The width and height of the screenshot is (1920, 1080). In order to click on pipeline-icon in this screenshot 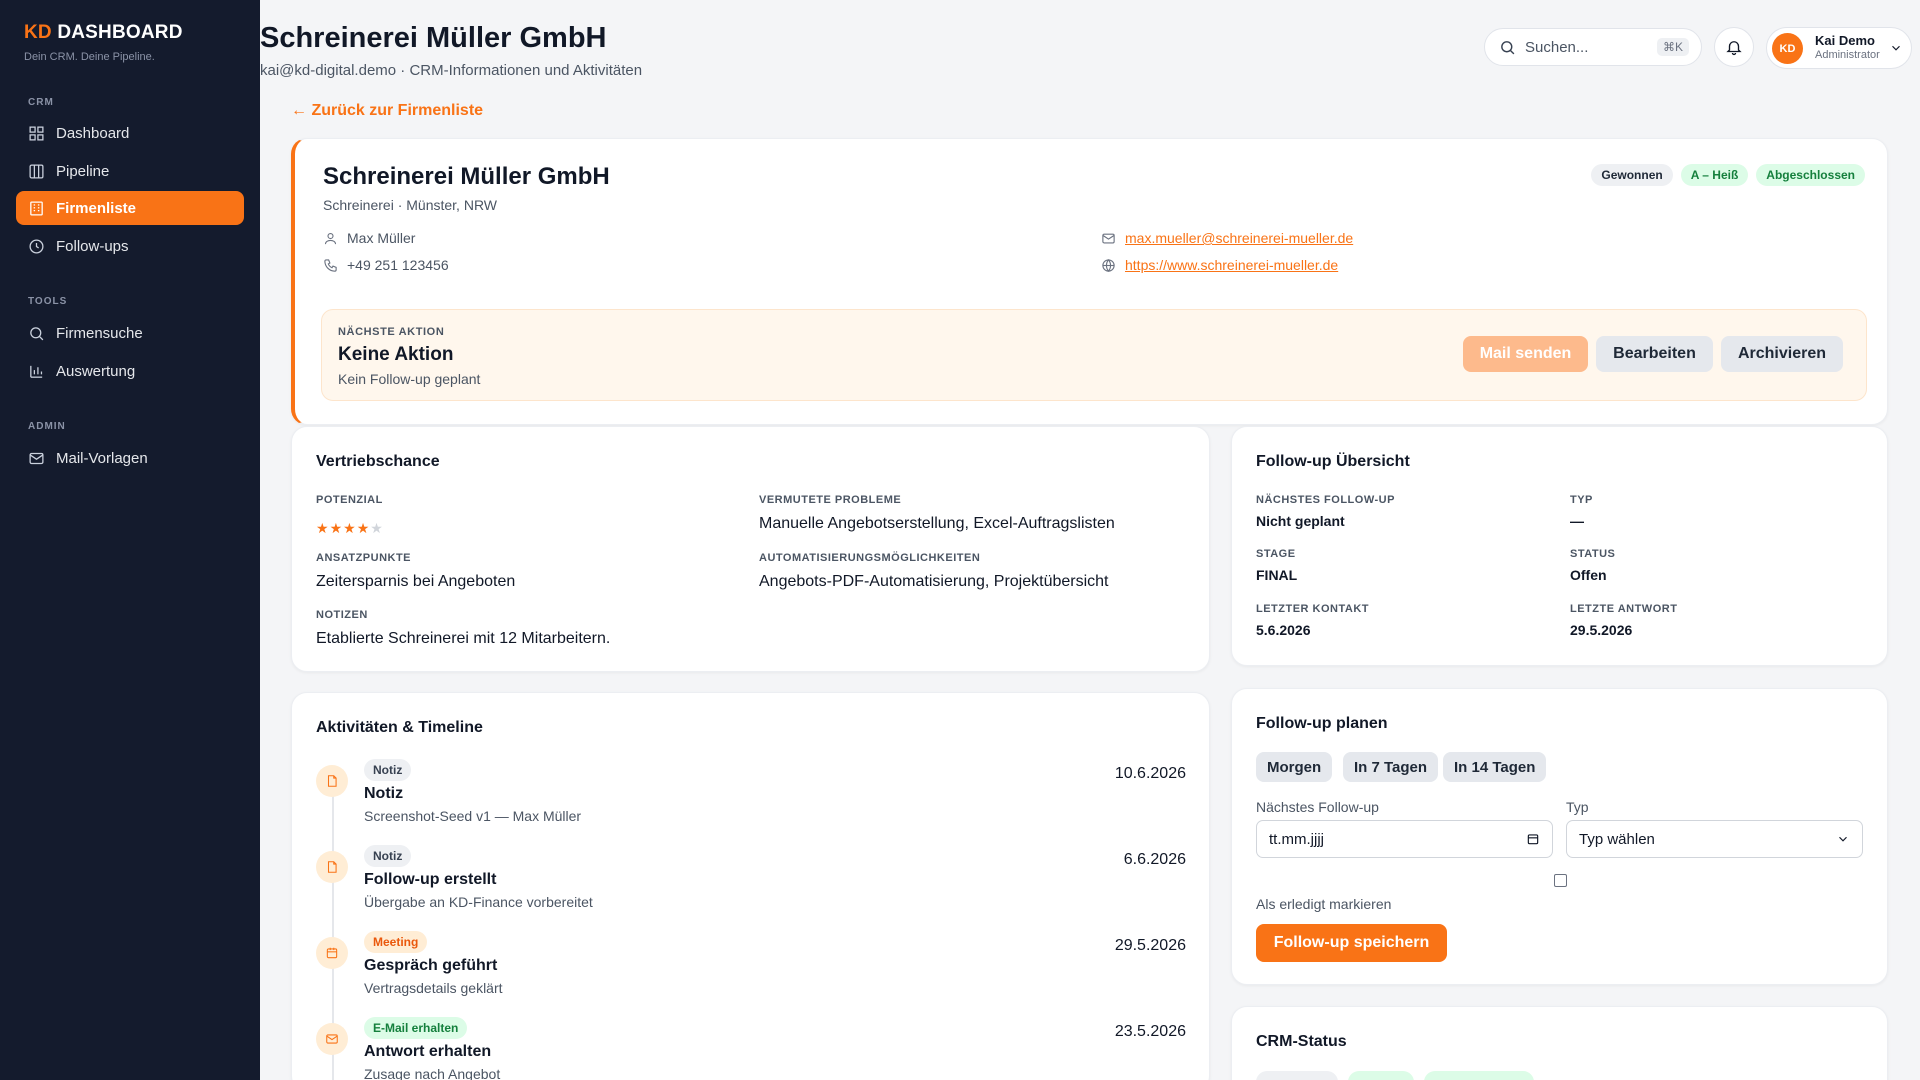, I will do `click(36, 171)`.